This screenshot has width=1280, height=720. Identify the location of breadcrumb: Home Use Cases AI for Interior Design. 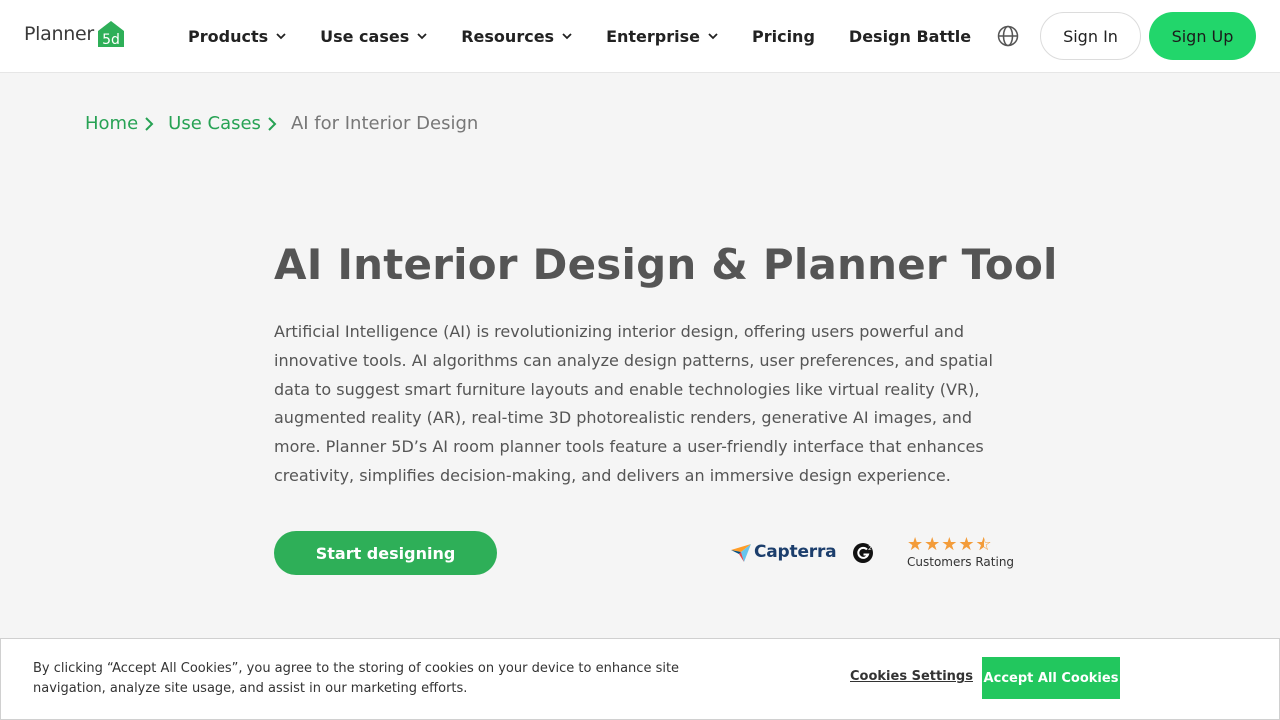
(281, 123).